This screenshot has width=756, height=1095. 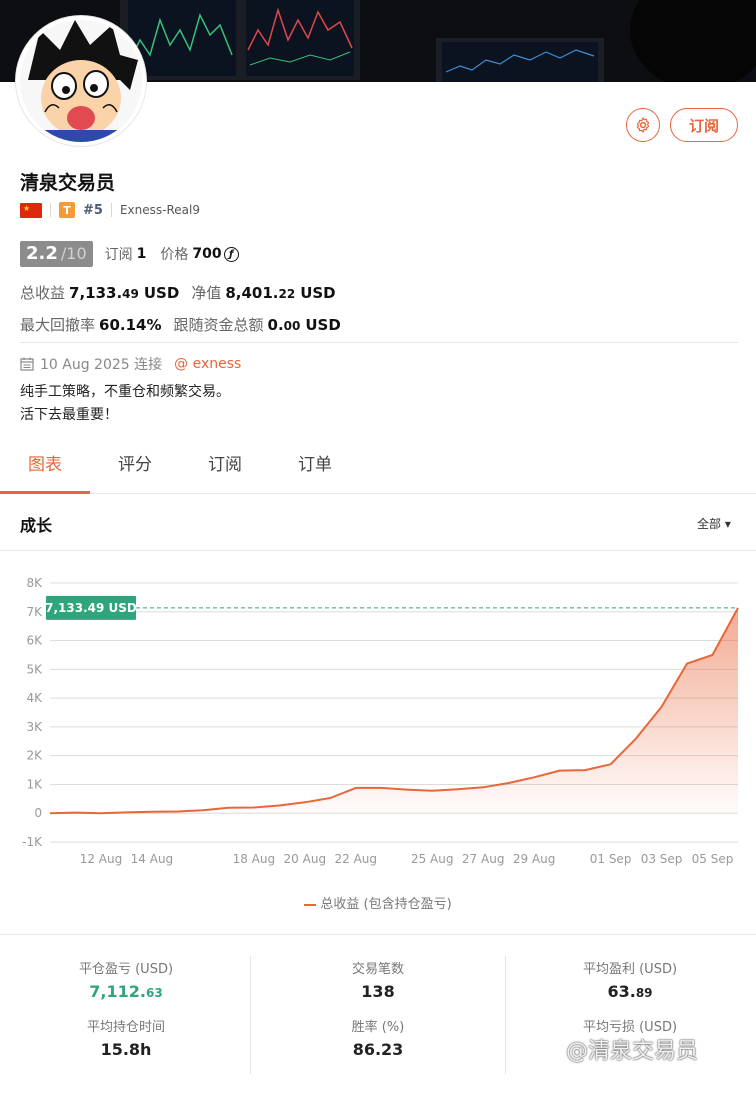 What do you see at coordinates (32, 842) in the screenshot?
I see `y-tick-label: -1K` at bounding box center [32, 842].